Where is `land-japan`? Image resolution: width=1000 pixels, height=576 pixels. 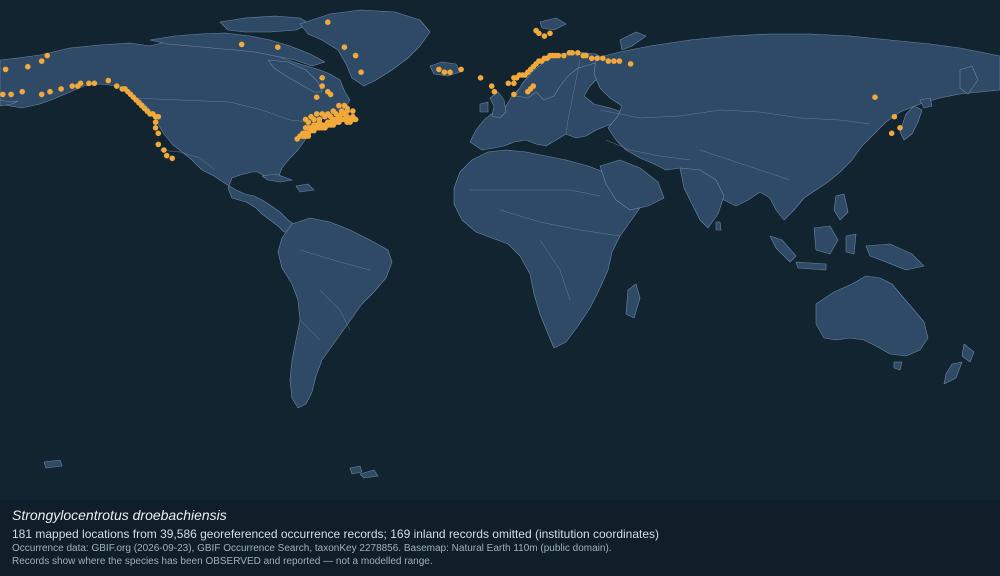 land-japan is located at coordinates (911, 123).